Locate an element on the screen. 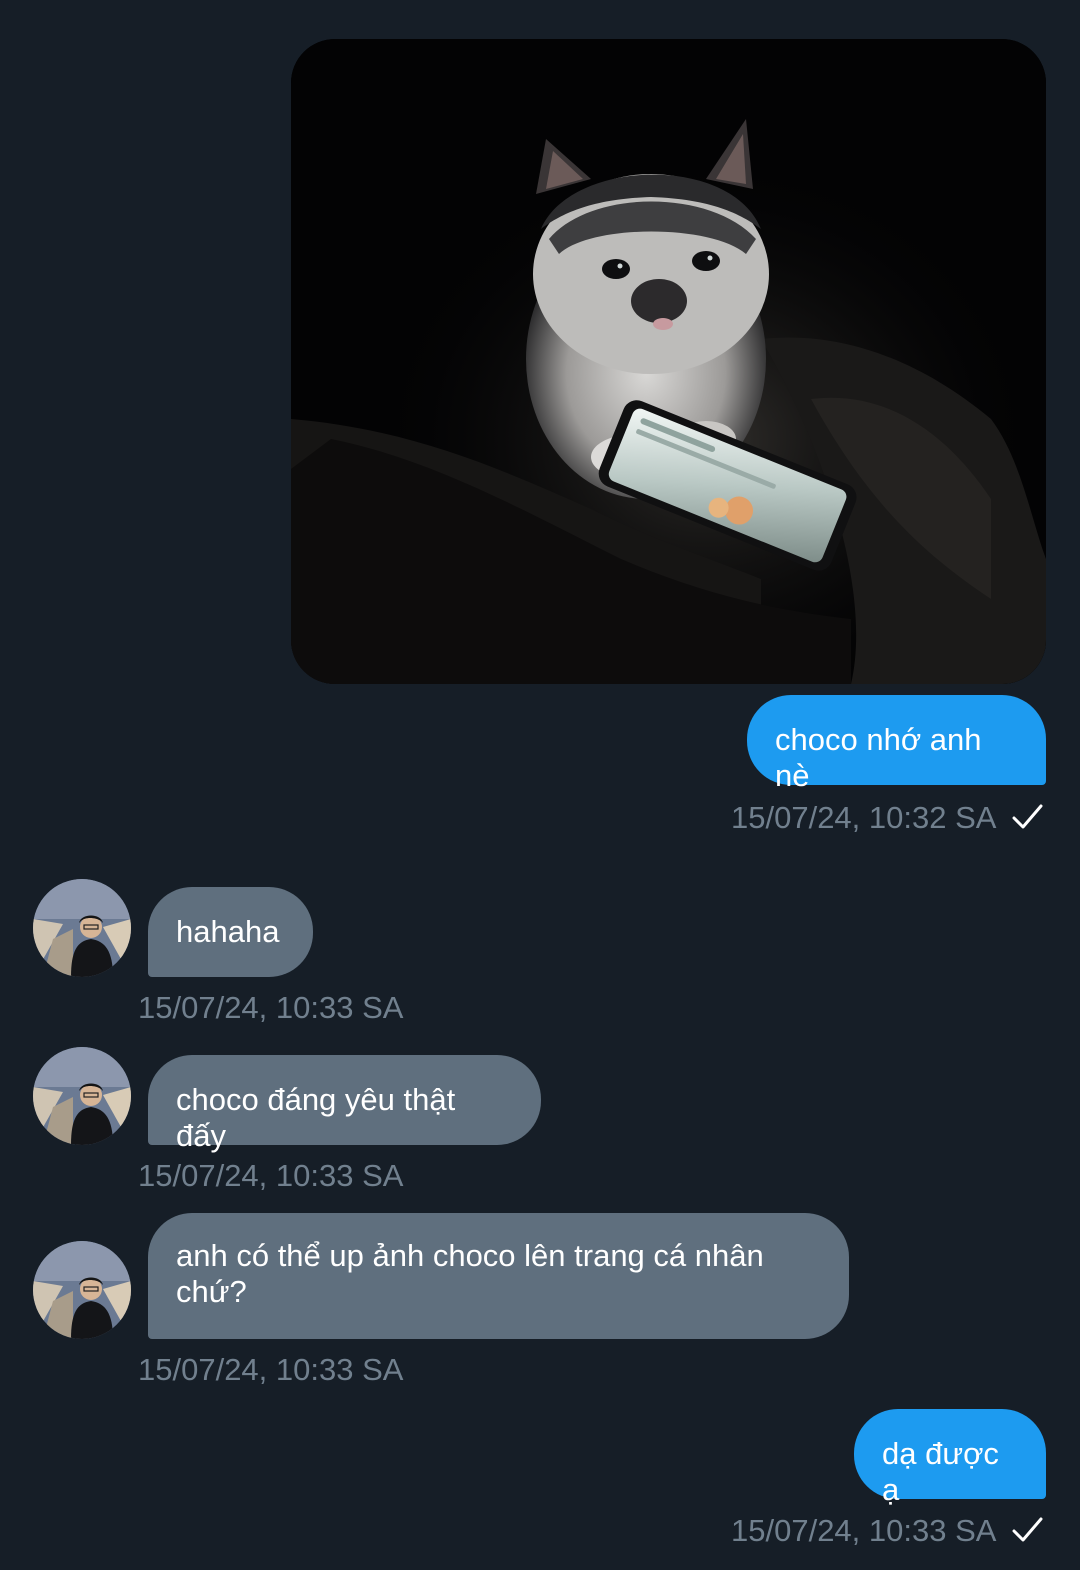  outgoing-message-bubble: dạ được ạ is located at coordinates (950, 1458).